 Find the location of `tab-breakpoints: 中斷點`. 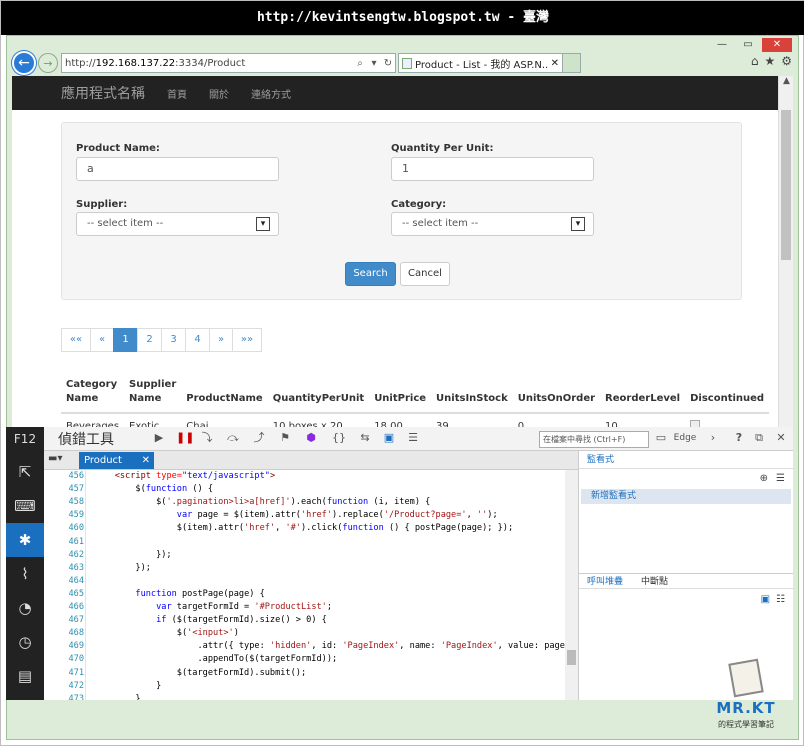

tab-breakpoints: 中斷點 is located at coordinates (654, 582).